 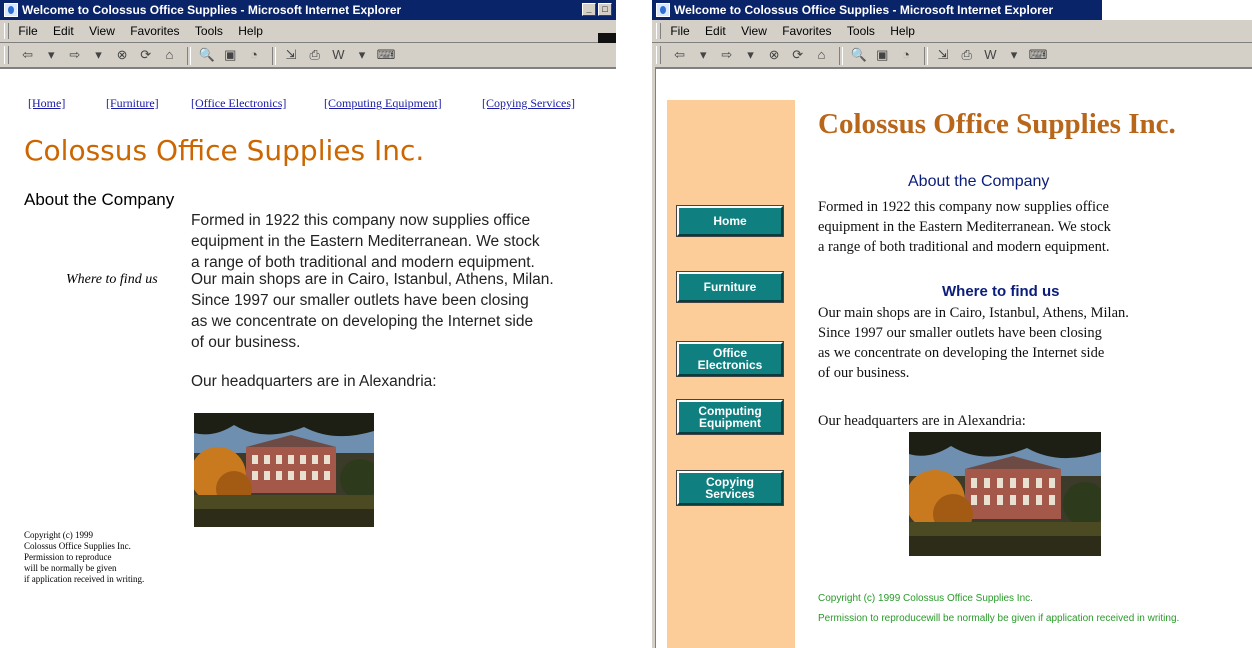 What do you see at coordinates (730, 287) in the screenshot?
I see `nav-button-furniture: Furniture` at bounding box center [730, 287].